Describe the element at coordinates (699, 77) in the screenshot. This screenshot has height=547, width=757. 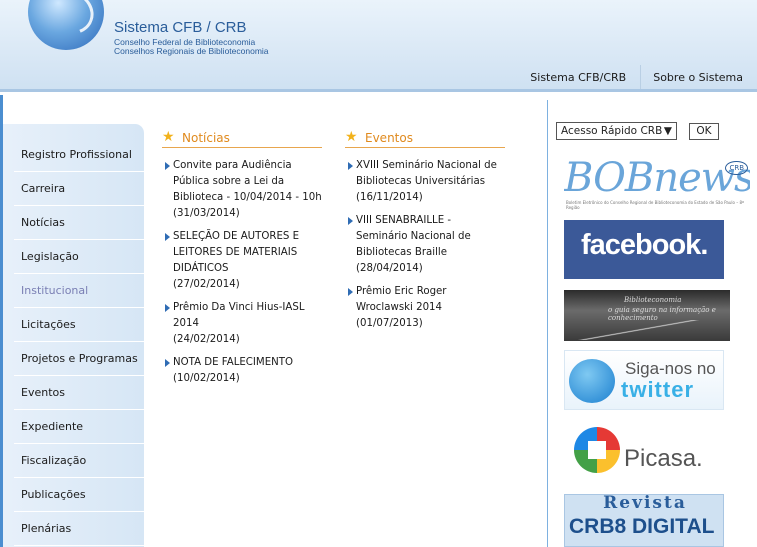
I see `nav-sobre-o-sistema: Sobre o Sistema` at that location.